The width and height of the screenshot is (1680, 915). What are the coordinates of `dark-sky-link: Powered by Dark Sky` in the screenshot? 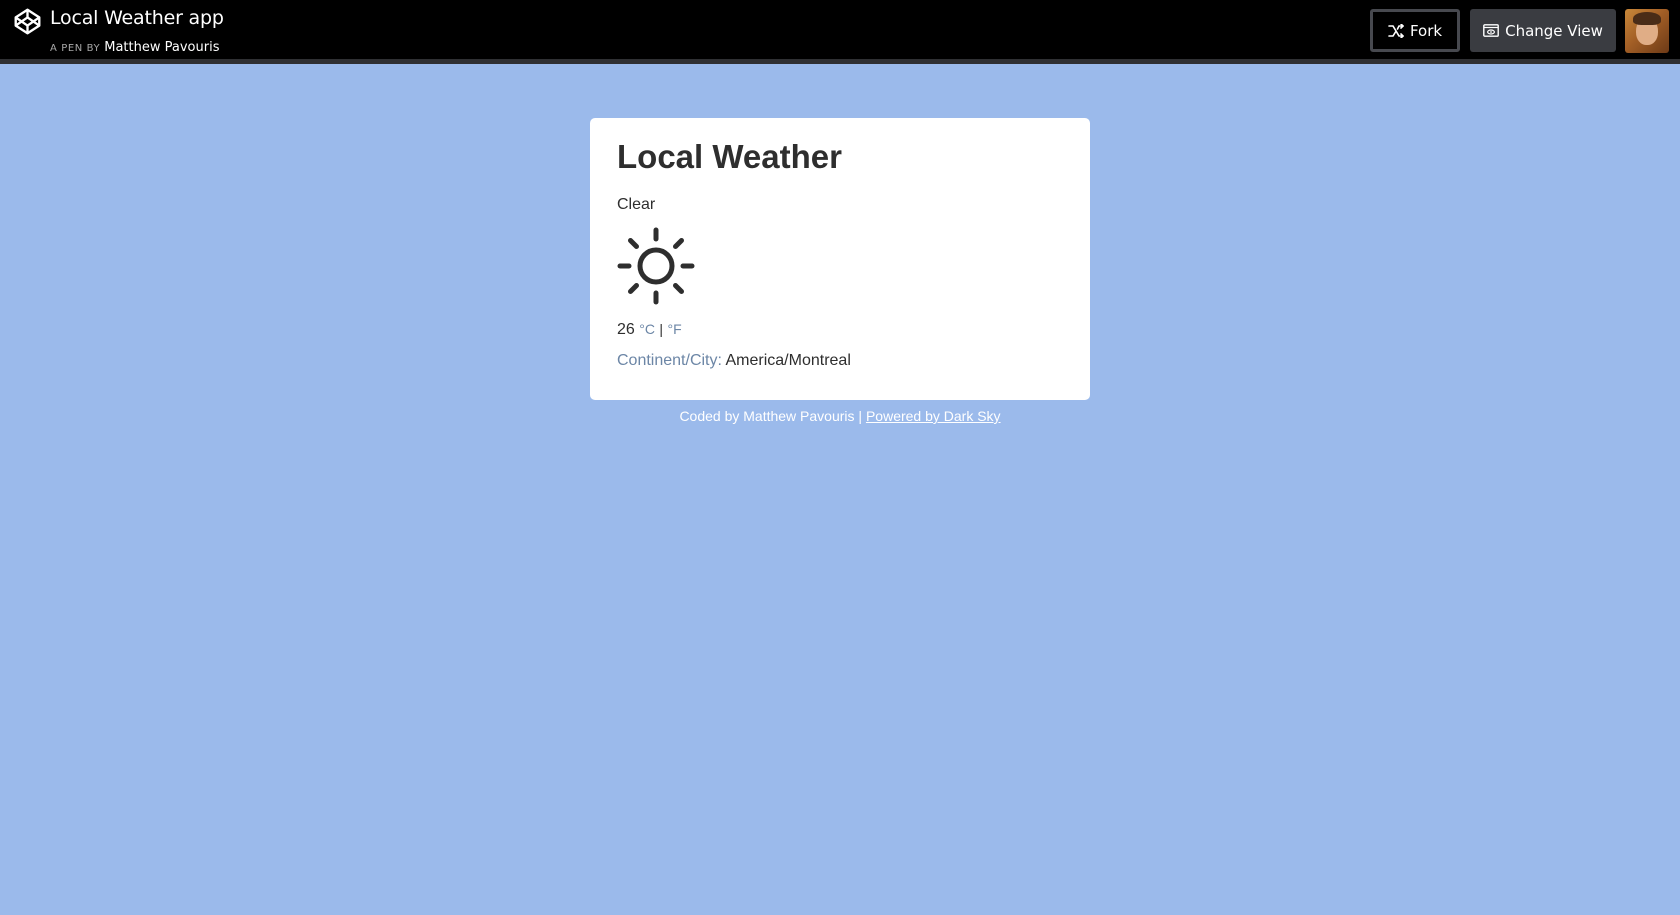 It's located at (933, 416).